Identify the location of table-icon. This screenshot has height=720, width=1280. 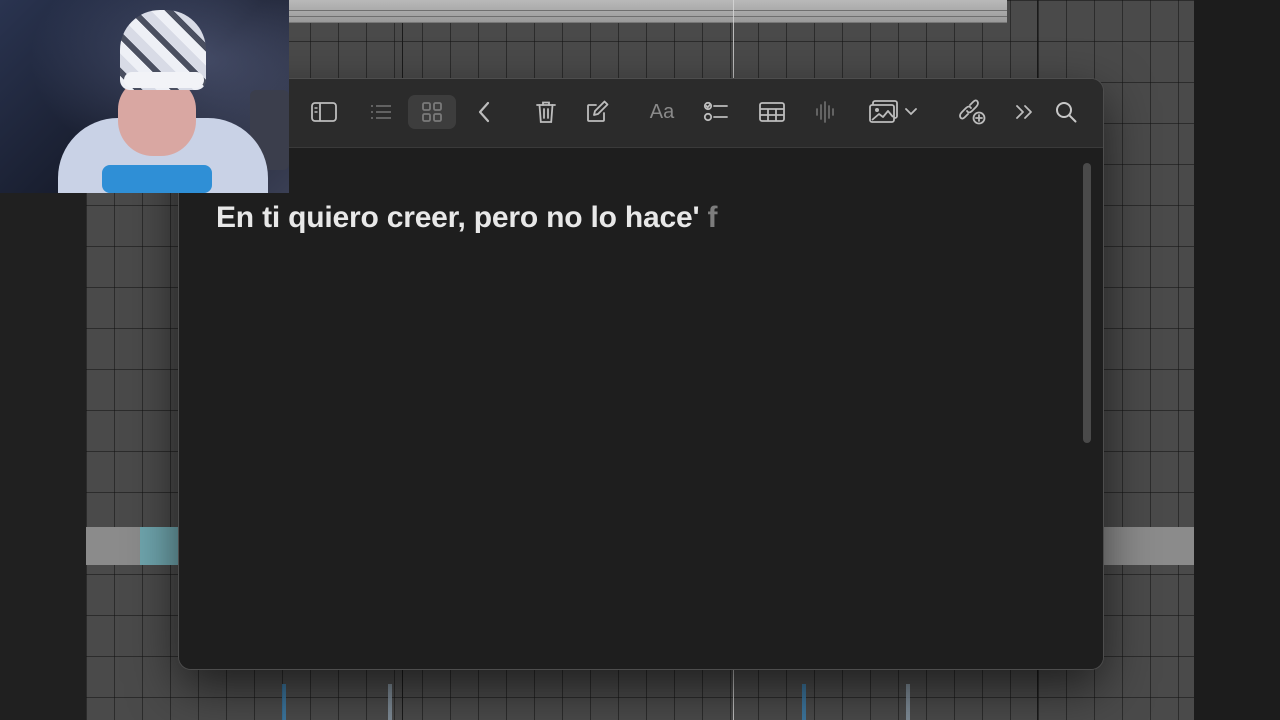
(772, 112).